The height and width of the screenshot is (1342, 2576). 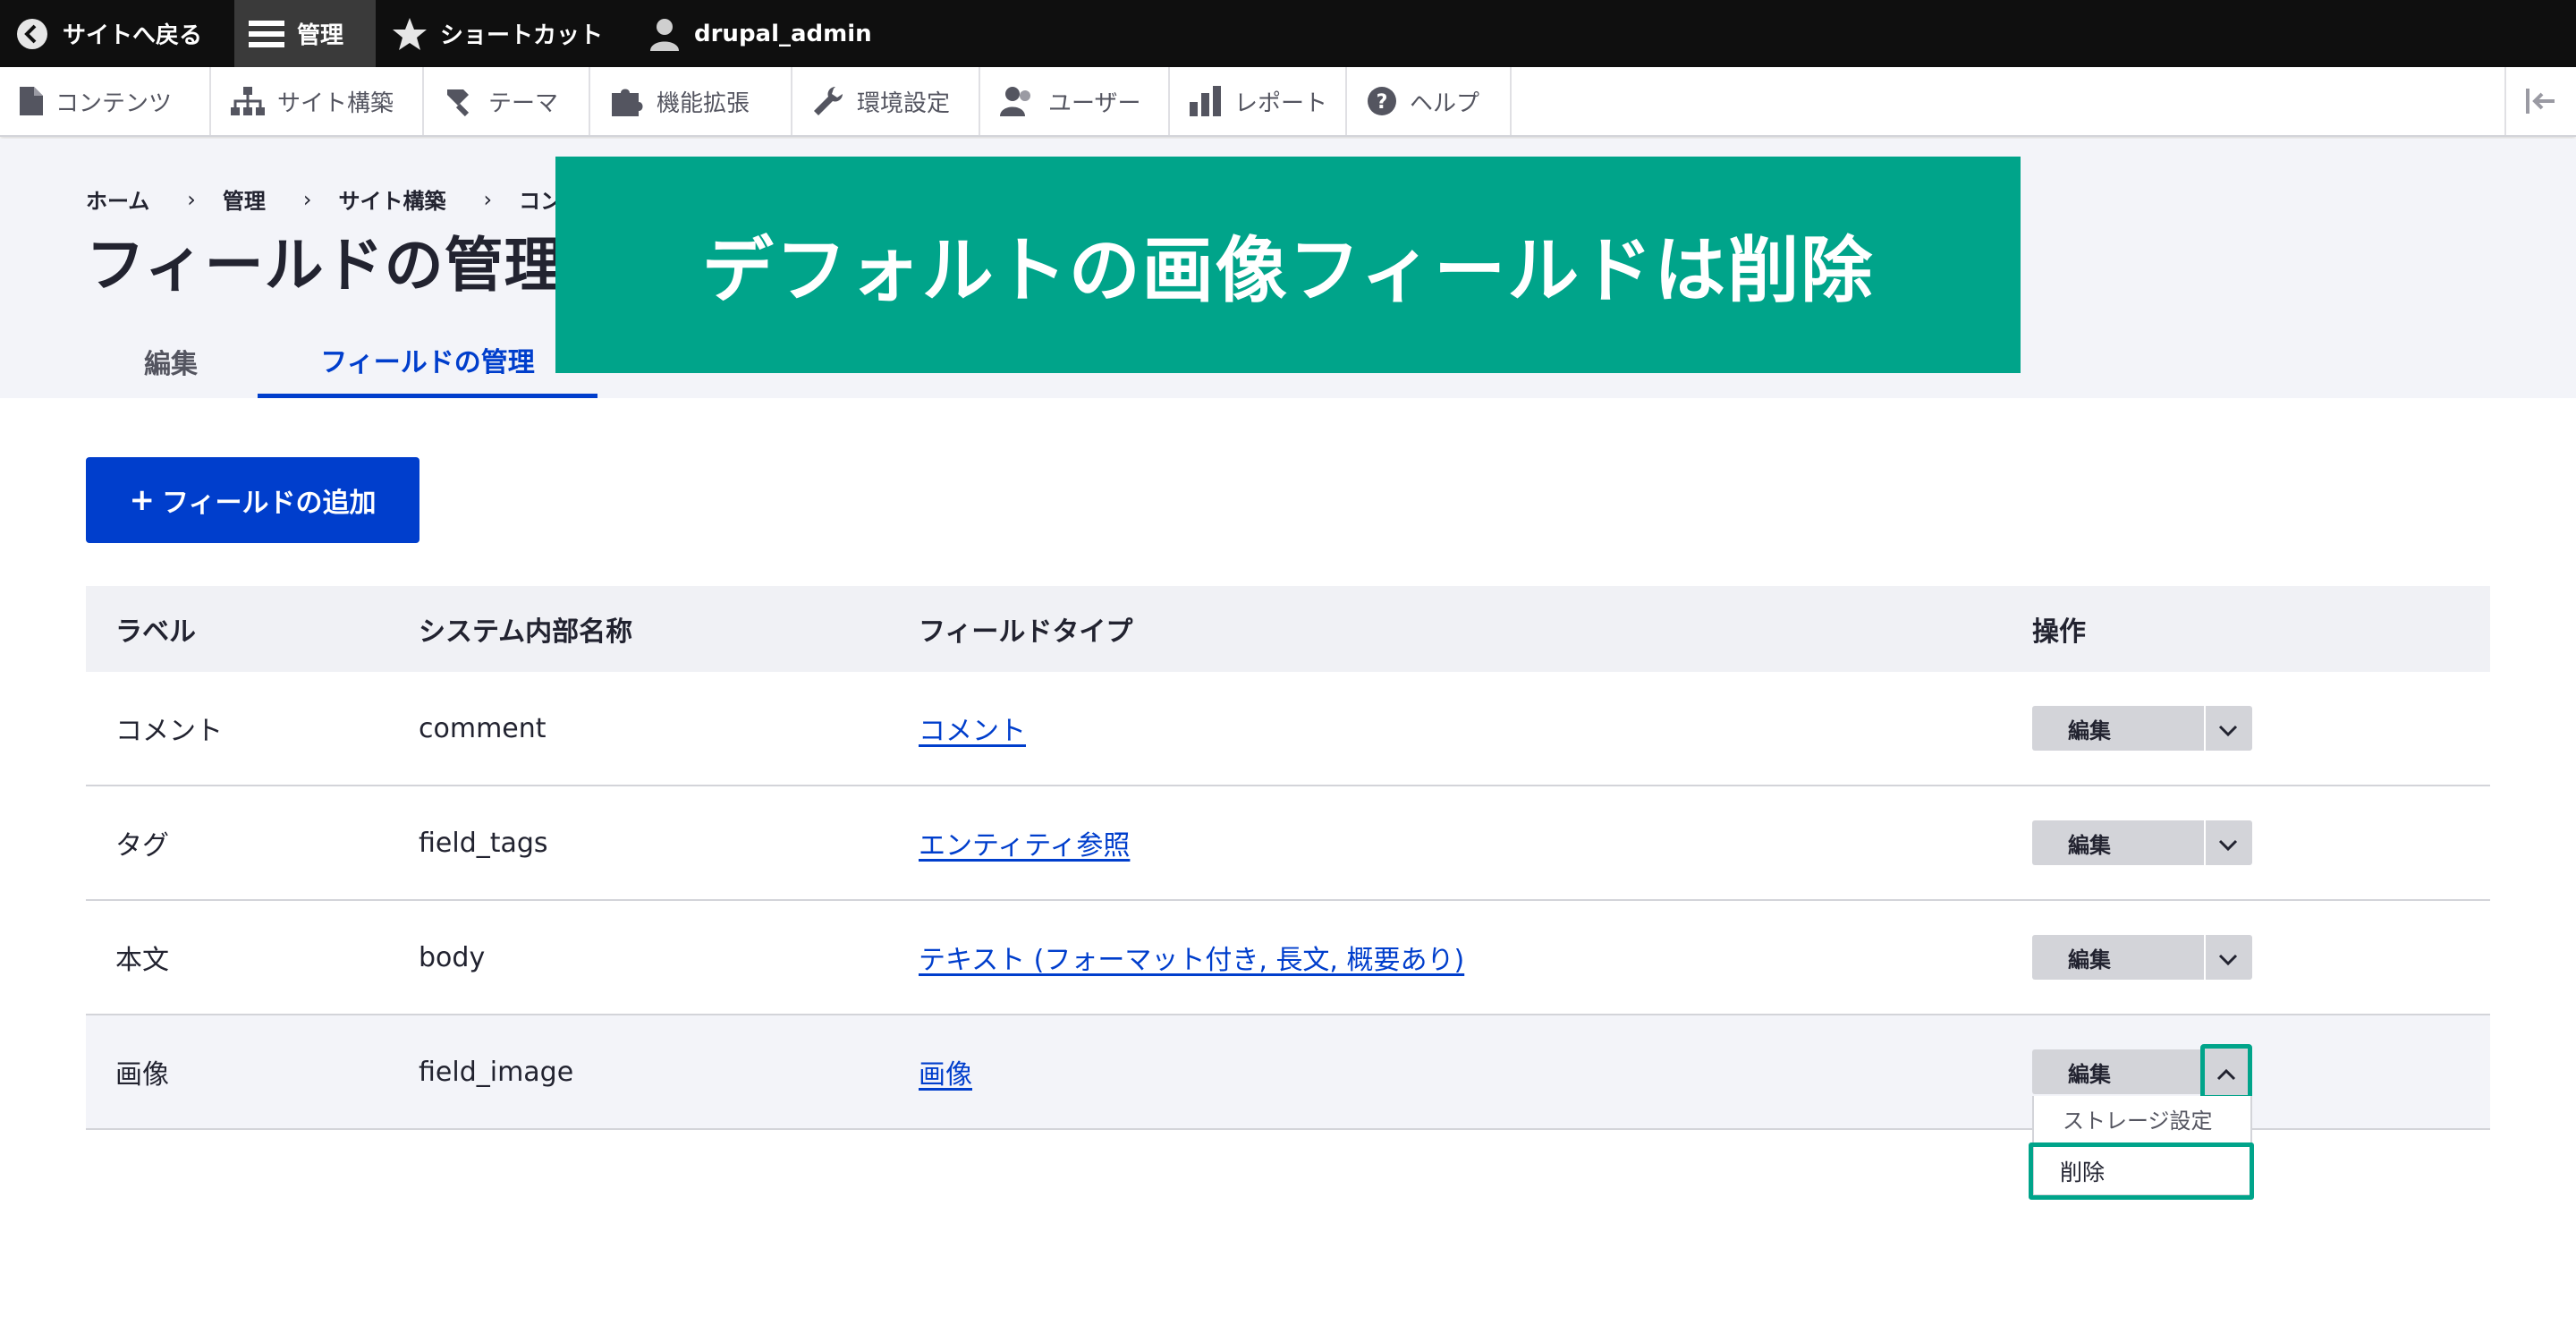 What do you see at coordinates (460, 101) in the screenshot?
I see `paint-roller-icon` at bounding box center [460, 101].